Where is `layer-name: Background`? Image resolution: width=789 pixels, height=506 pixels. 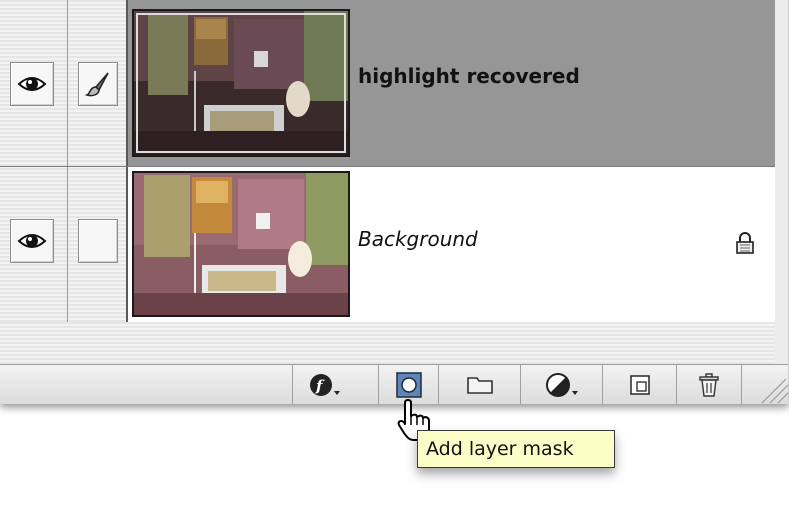 layer-name: Background is located at coordinates (418, 239).